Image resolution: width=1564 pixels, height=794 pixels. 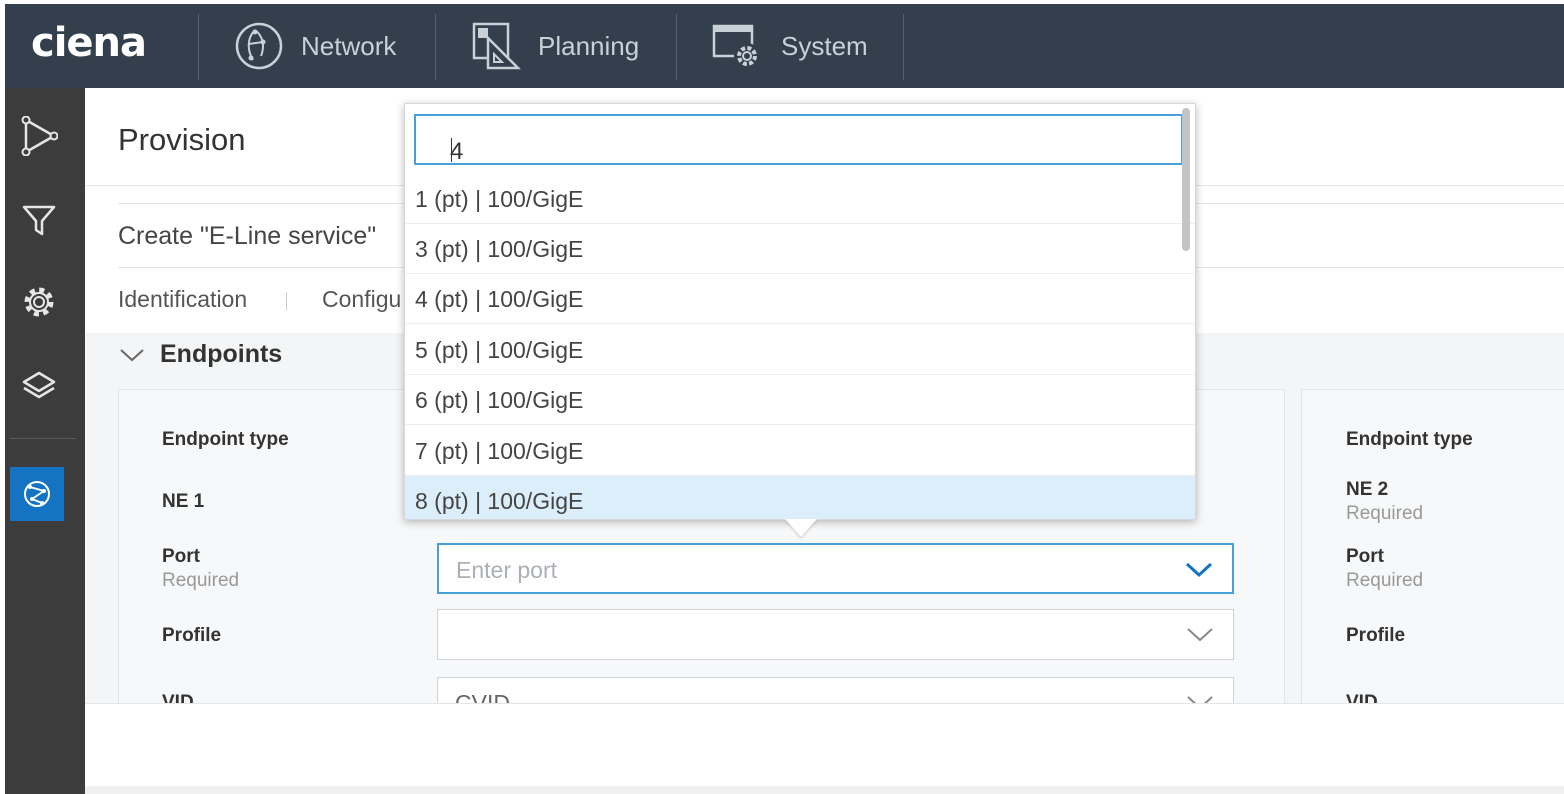 What do you see at coordinates (801, 528) in the screenshot?
I see `dropdown-pointer` at bounding box center [801, 528].